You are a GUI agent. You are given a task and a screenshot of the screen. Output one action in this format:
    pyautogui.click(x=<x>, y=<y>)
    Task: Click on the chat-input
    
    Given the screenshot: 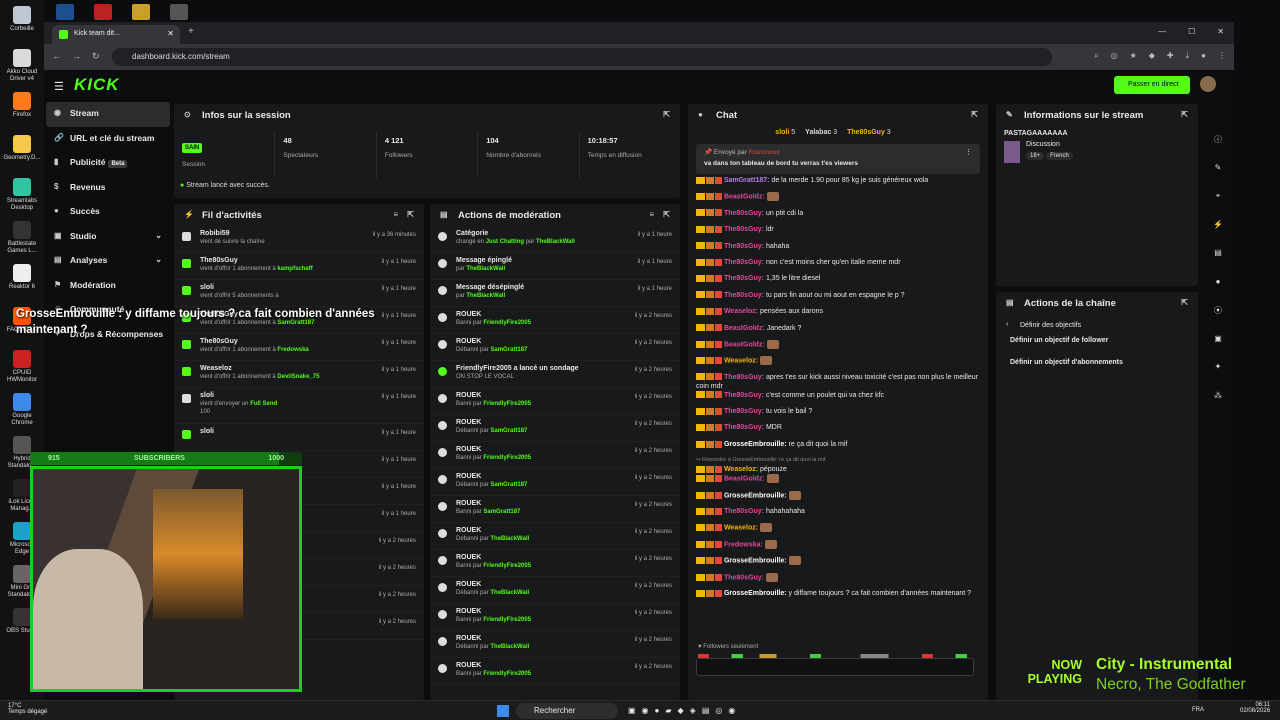 What is the action you would take?
    pyautogui.click(x=835, y=667)
    